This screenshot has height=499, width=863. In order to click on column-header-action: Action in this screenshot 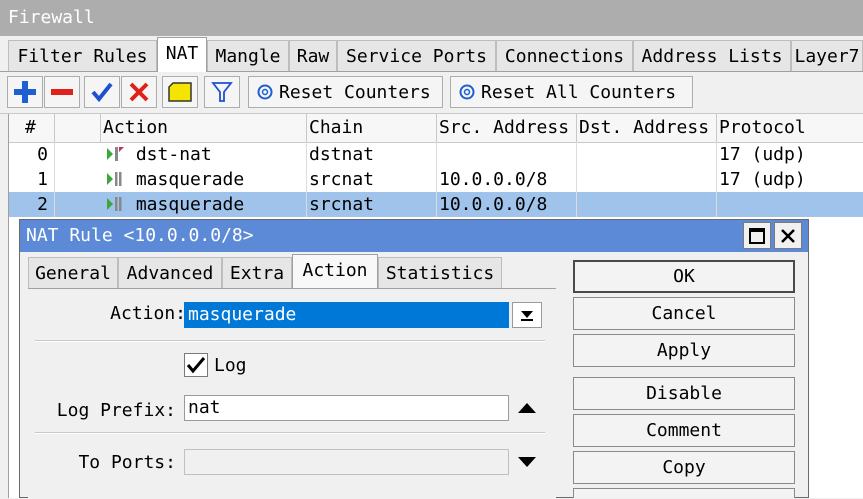, I will do `click(204, 128)`.